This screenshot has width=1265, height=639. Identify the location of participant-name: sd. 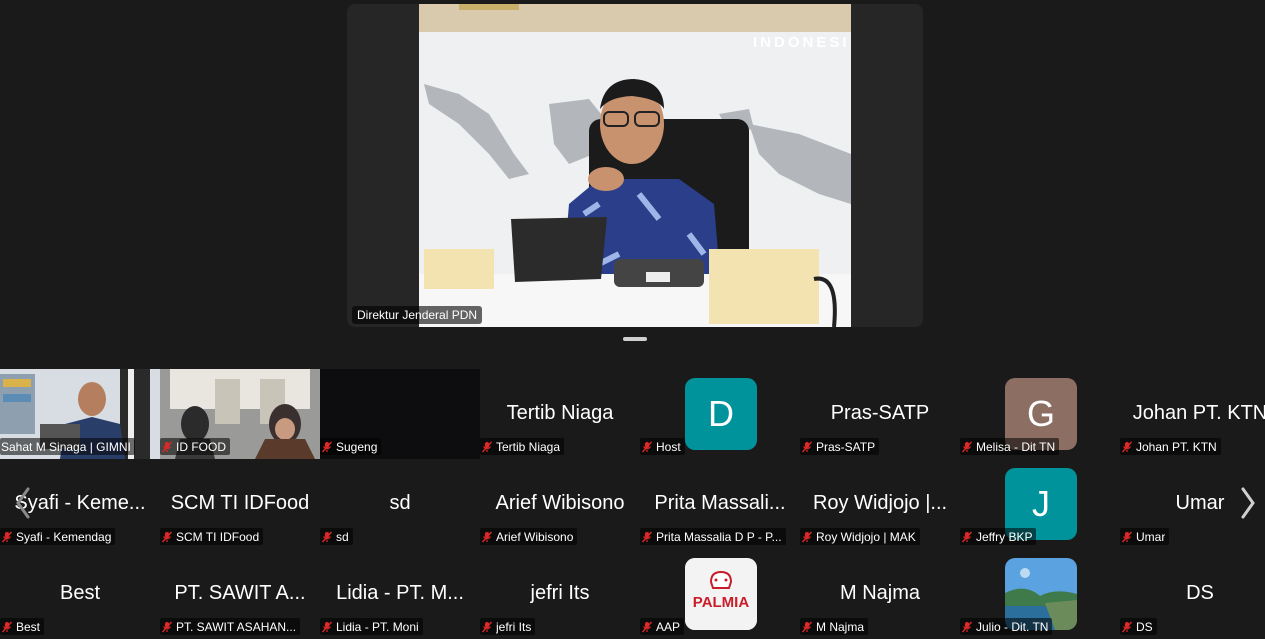
(342, 536).